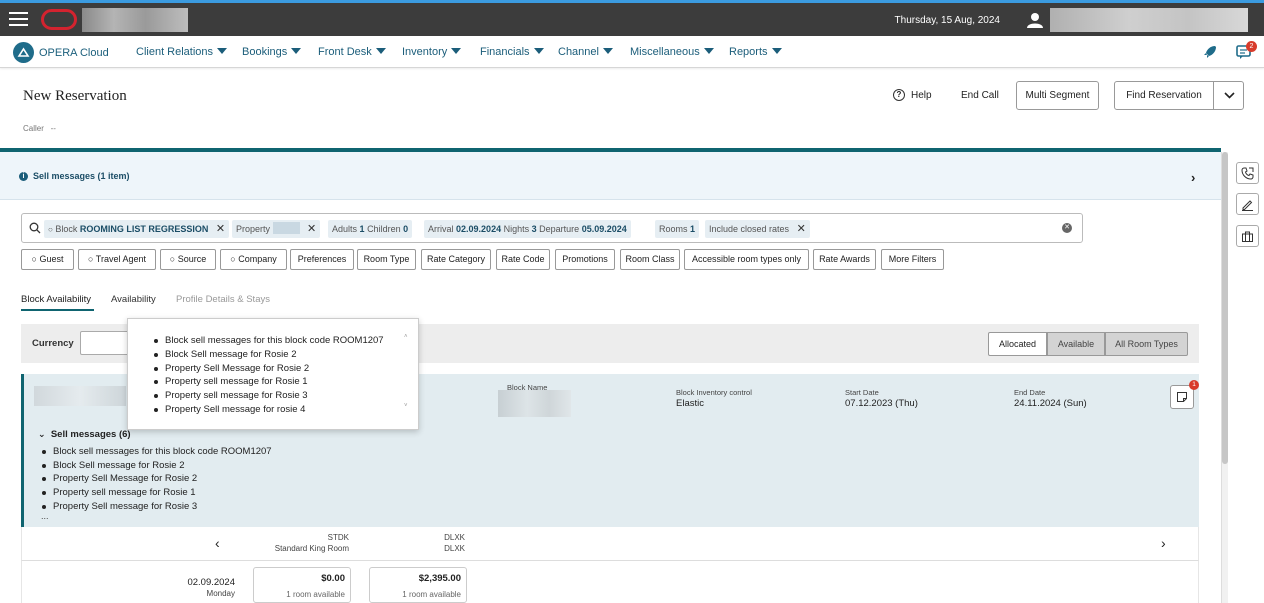 Image resolution: width=1264 pixels, height=603 pixels. Describe the element at coordinates (39, 128) in the screenshot. I see `caller-info: Caller --` at that location.